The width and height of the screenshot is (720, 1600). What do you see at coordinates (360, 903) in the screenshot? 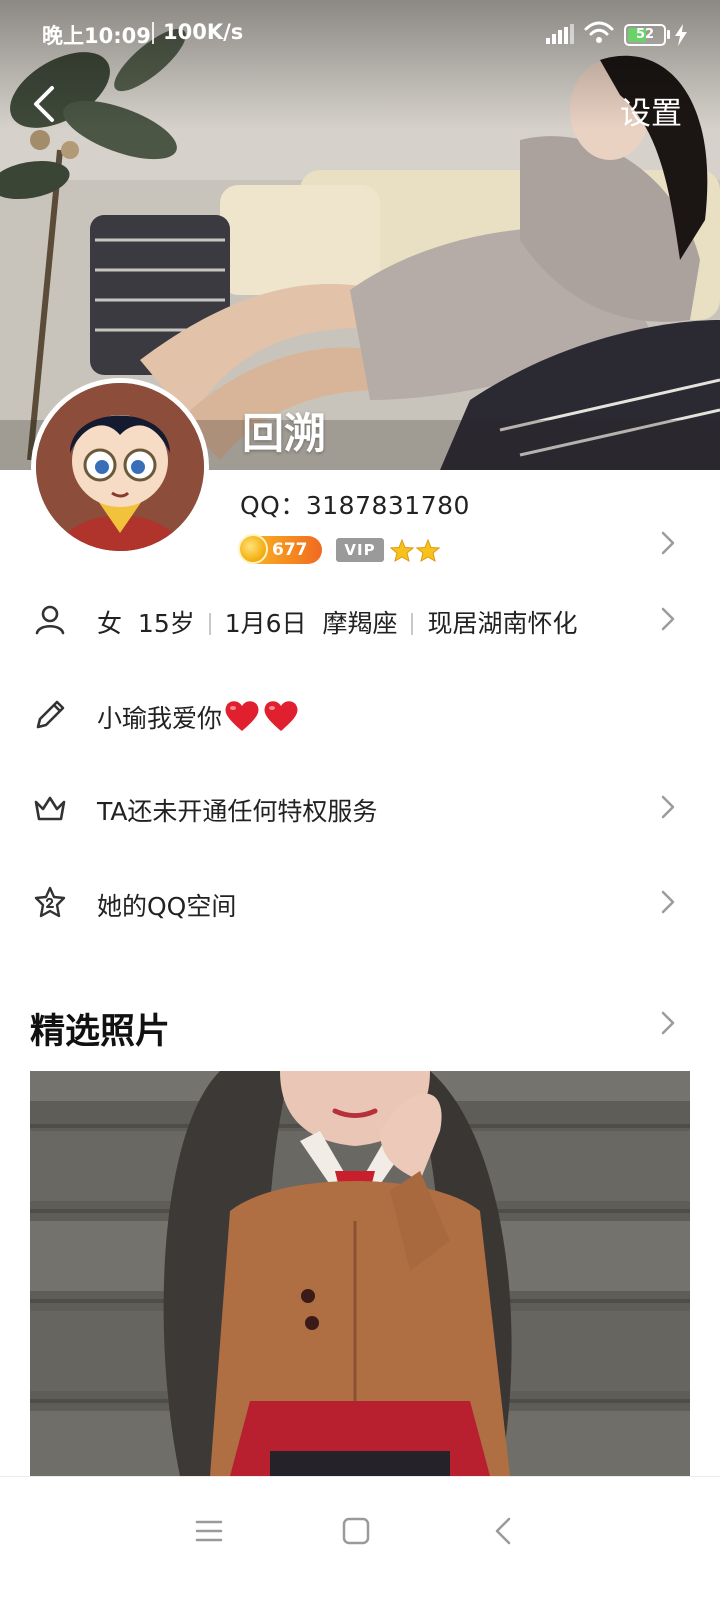
I see `qzone-row: 她的QQ空间` at bounding box center [360, 903].